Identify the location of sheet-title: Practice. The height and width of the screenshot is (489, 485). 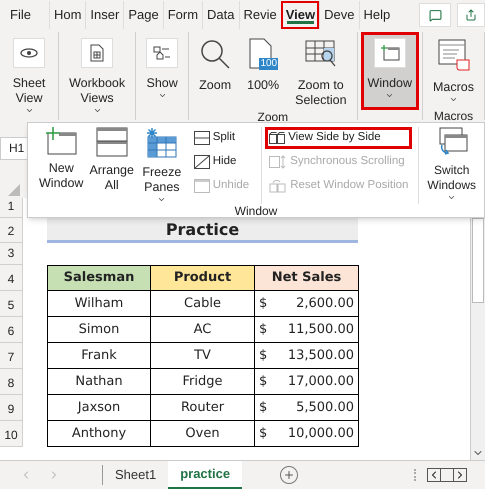
(202, 230).